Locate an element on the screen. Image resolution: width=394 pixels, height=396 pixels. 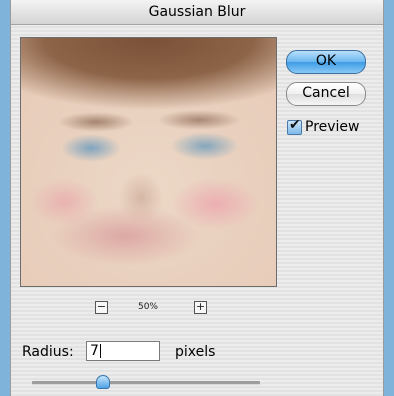
radius-input is located at coordinates (123, 351).